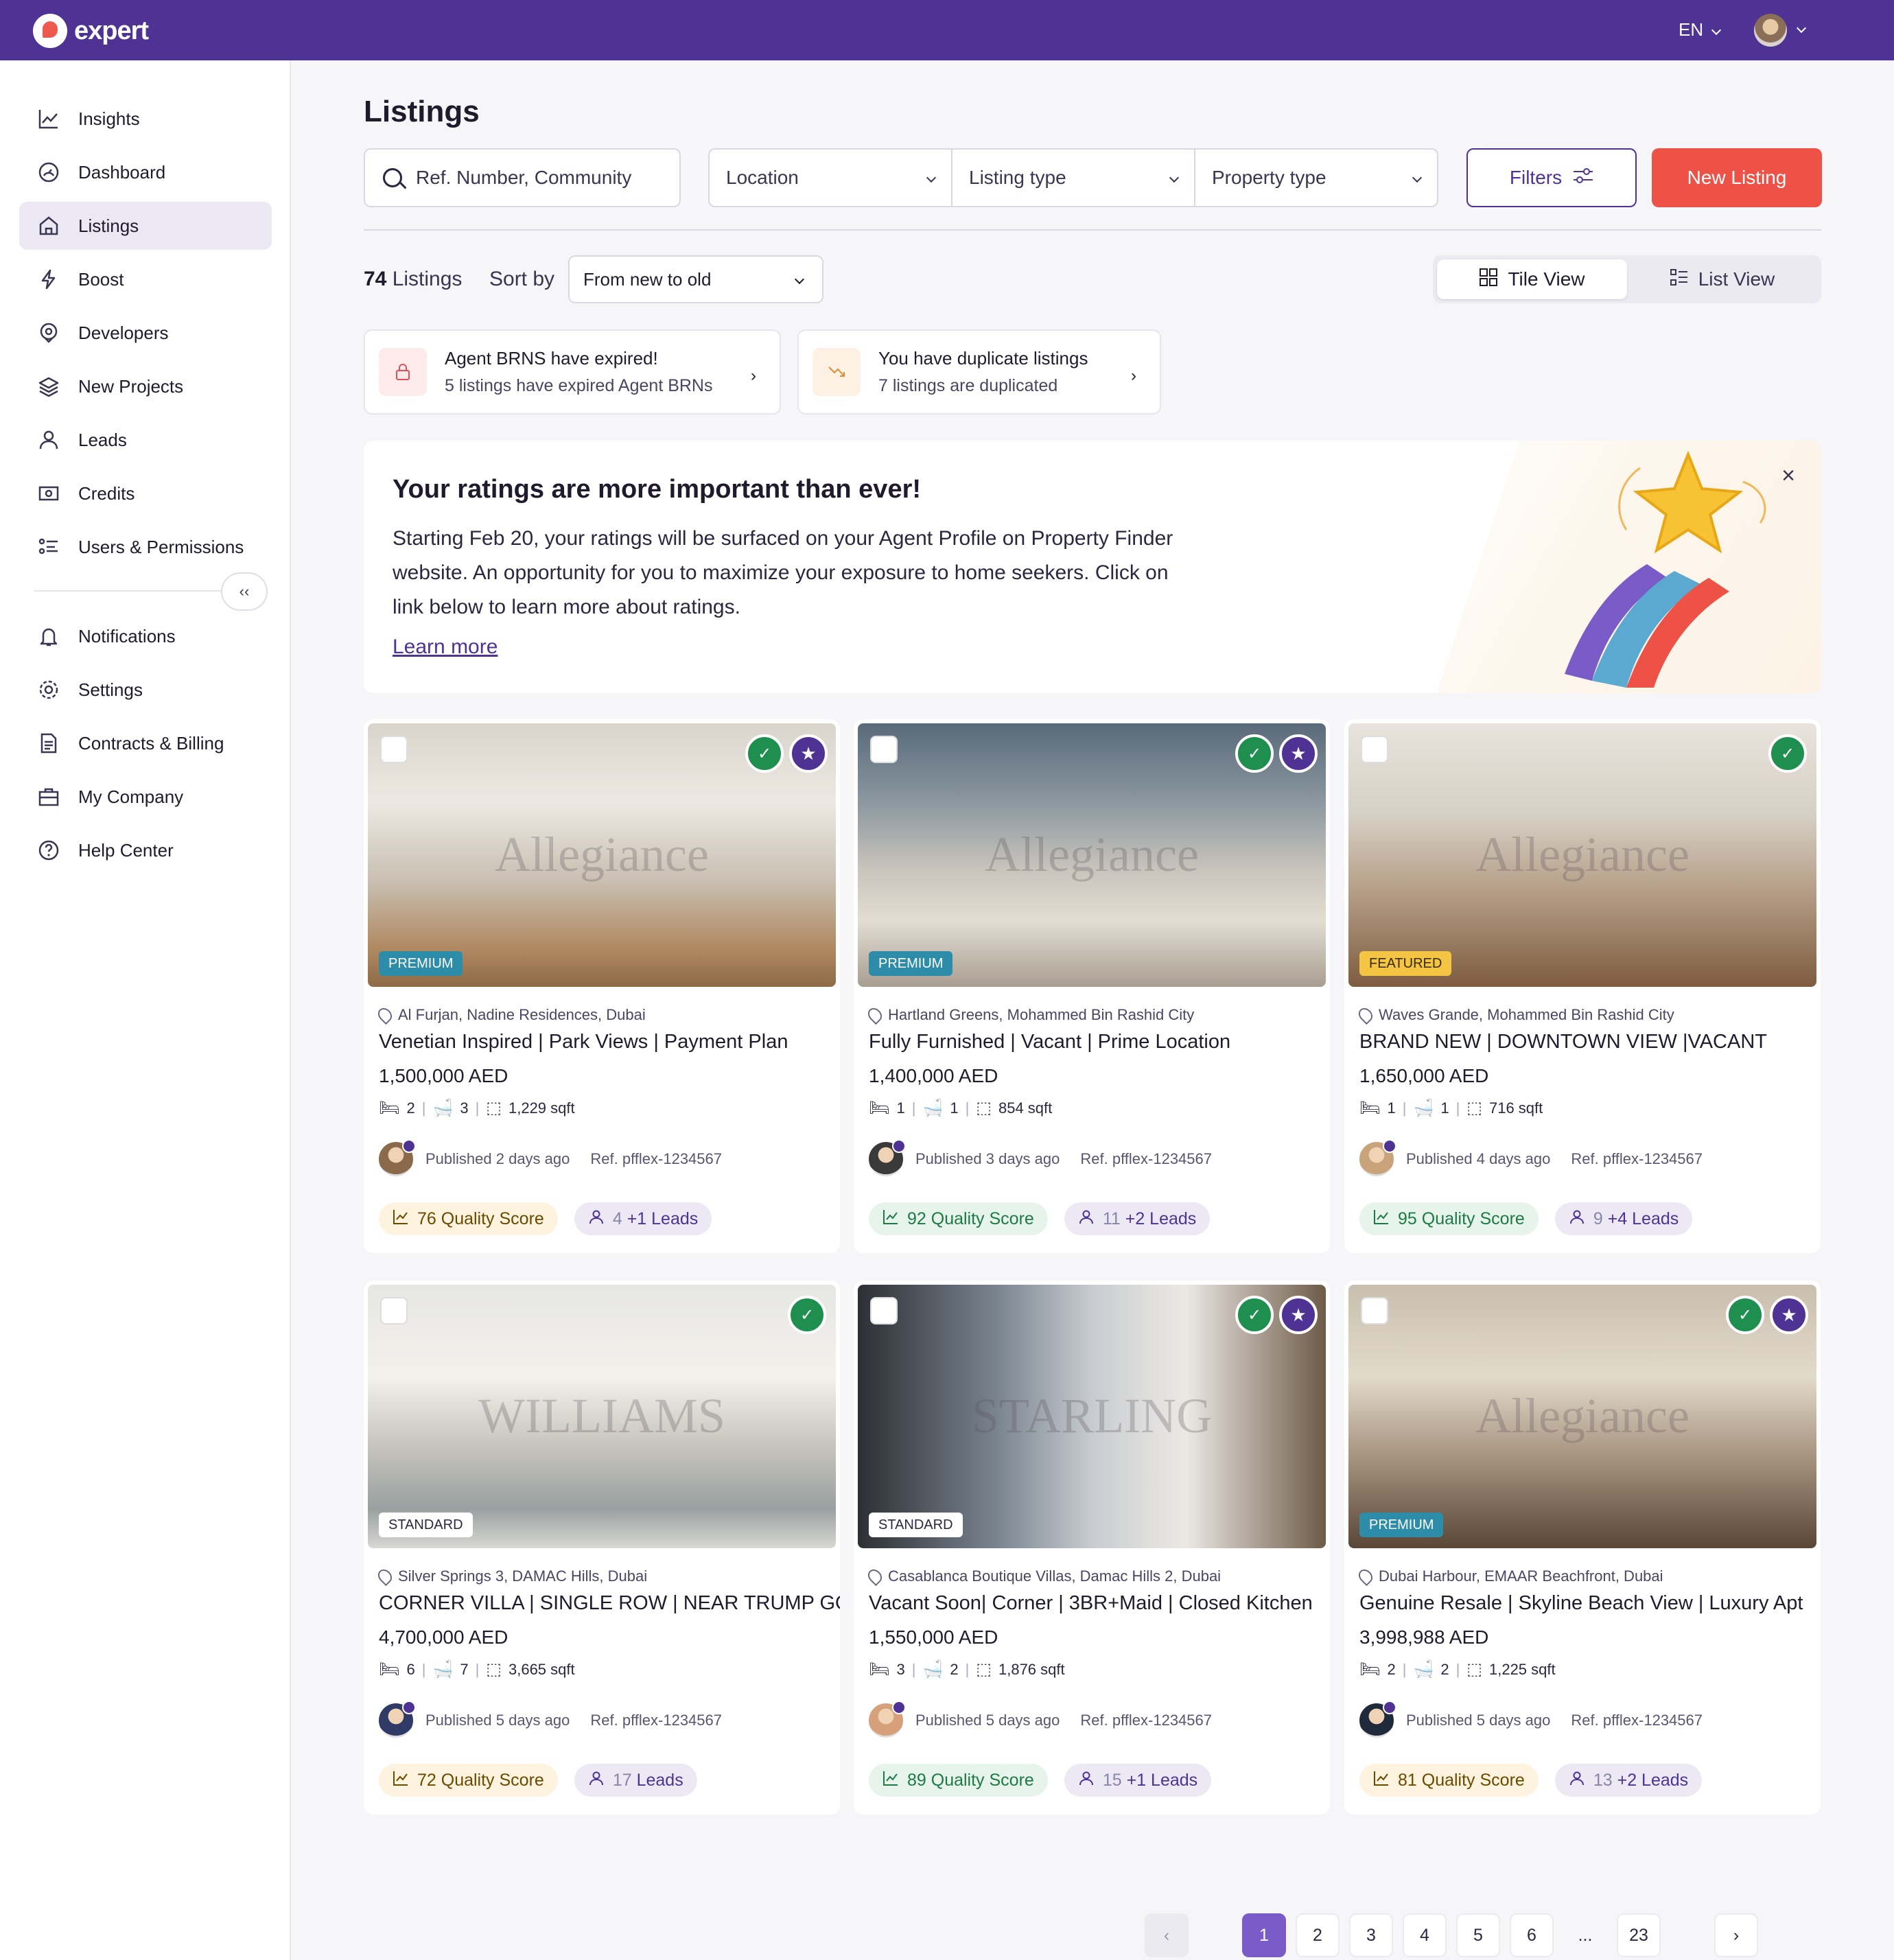 Image resolution: width=1894 pixels, height=1960 pixels. What do you see at coordinates (656, 1158) in the screenshot?
I see `reference-text: Ref. pfflex-1234567` at bounding box center [656, 1158].